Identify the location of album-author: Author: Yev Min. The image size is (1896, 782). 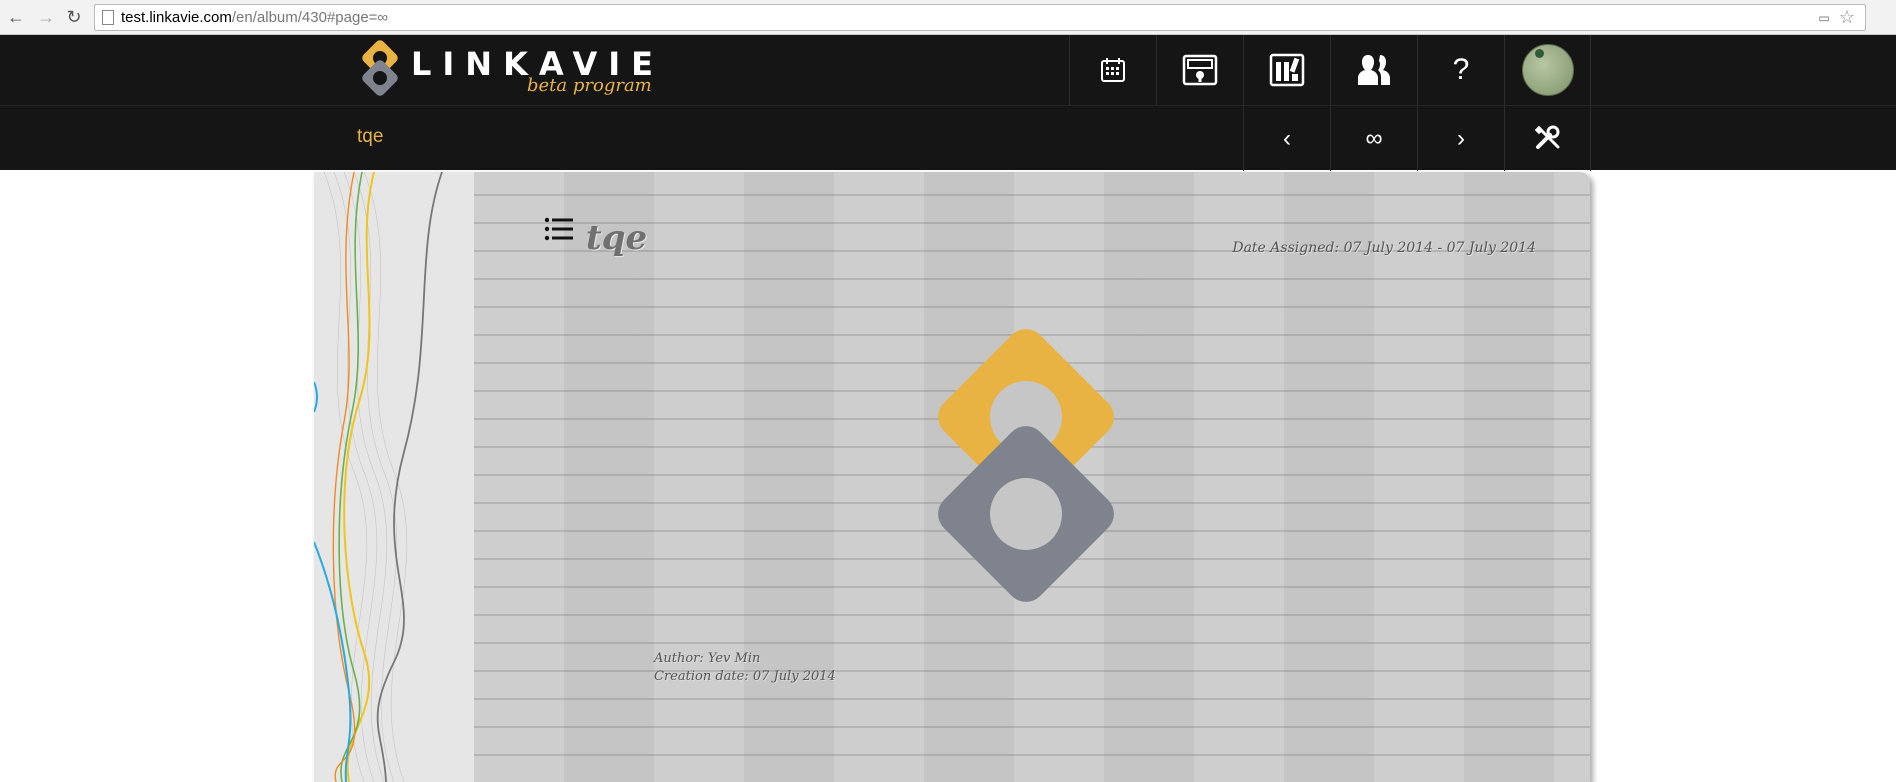
(707, 658).